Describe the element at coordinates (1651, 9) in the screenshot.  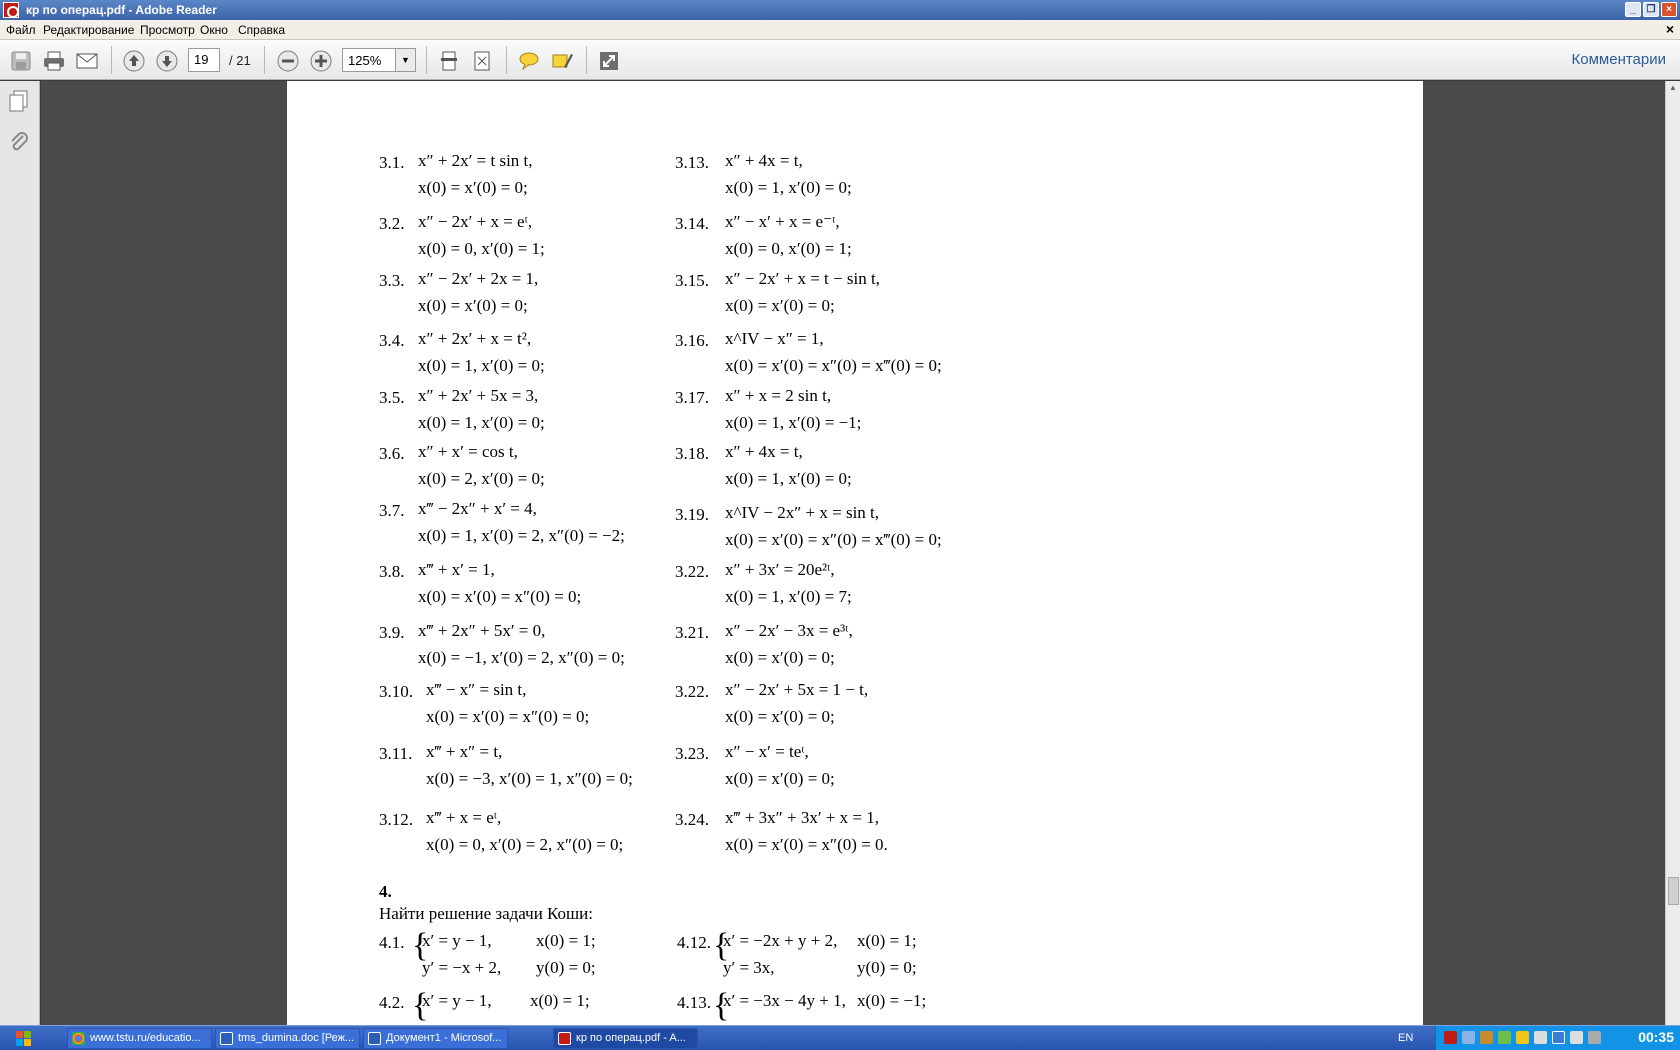
I see `restore-button: ❐` at that location.